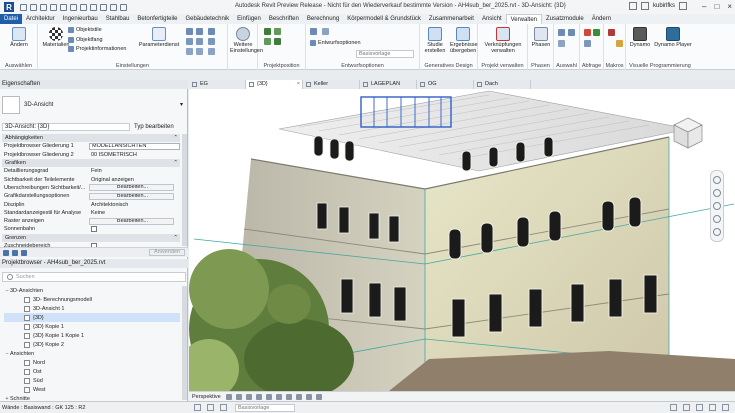 This screenshot has height=413, width=735. What do you see at coordinates (289, 396) in the screenshot?
I see `show-crop-icon` at bounding box center [289, 396].